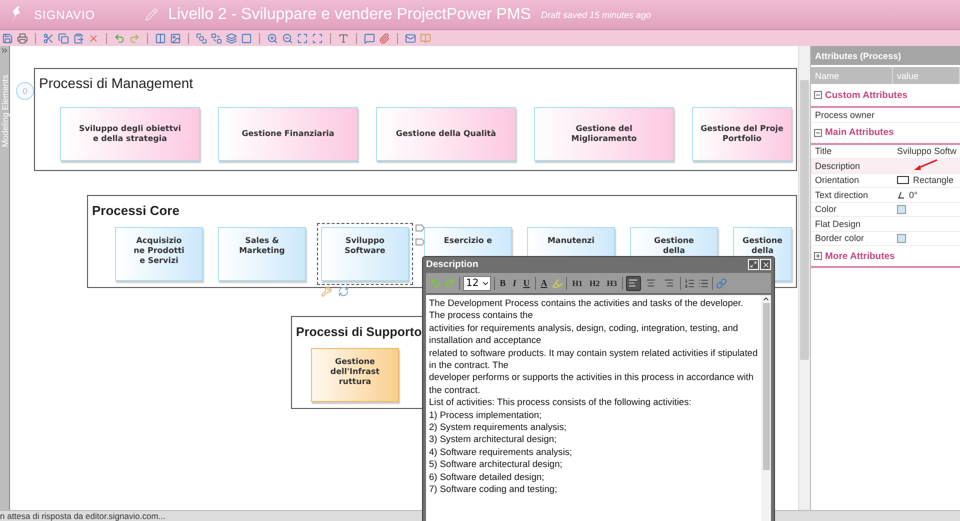  What do you see at coordinates (151, 14) in the screenshot?
I see `pencil-icon` at bounding box center [151, 14].